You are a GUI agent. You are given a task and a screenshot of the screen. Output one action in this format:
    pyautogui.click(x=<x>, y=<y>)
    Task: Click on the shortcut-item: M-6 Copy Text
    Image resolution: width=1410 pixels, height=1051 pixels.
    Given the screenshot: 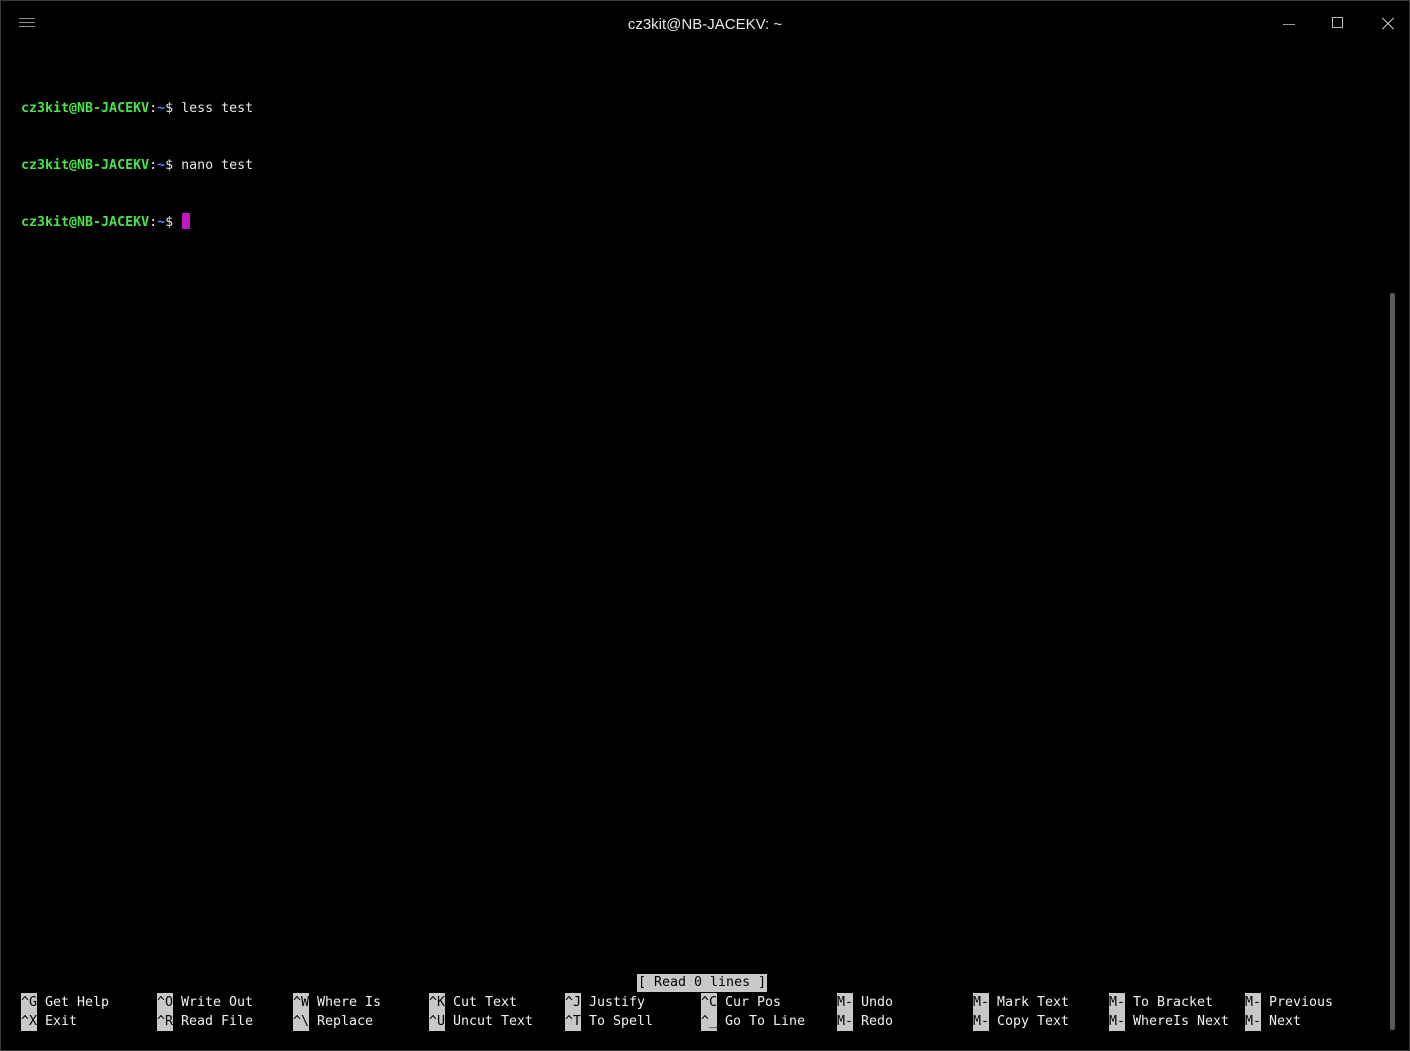 What is the action you would take?
    pyautogui.click(x=1021, y=1021)
    